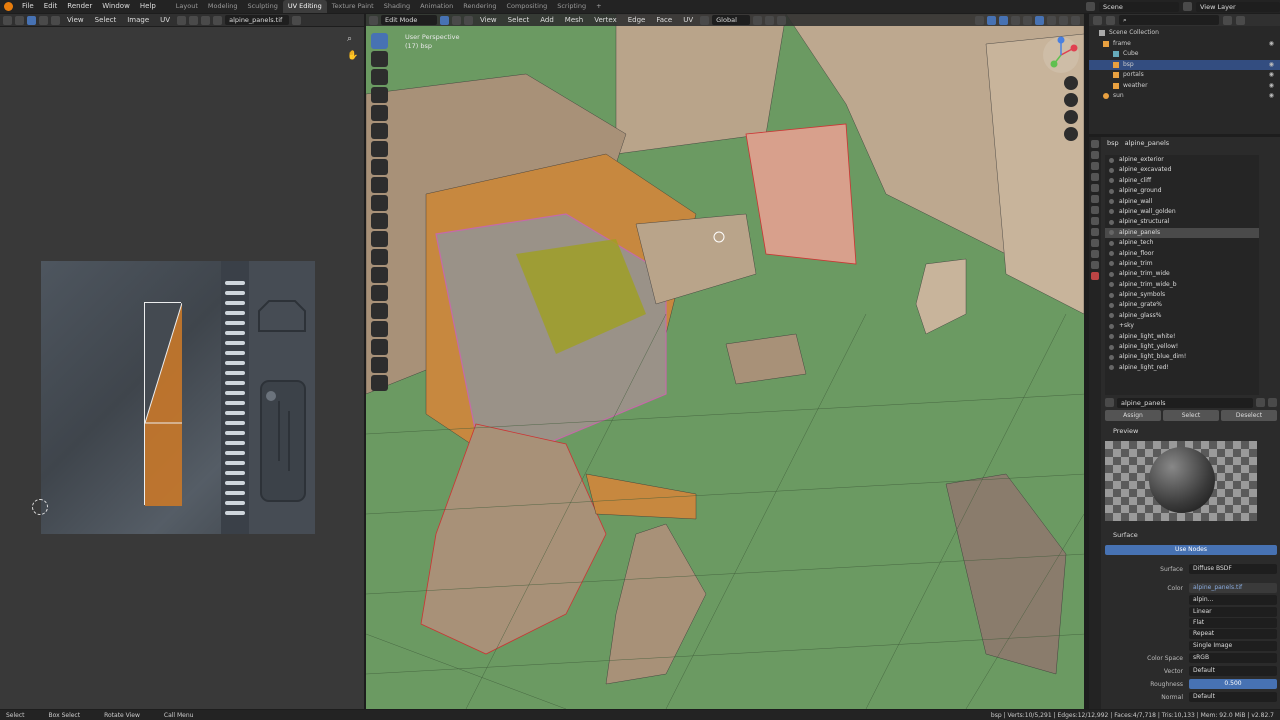 The width and height of the screenshot is (1280, 720). What do you see at coordinates (1191, 535) in the screenshot?
I see `surface-panel-header: Surface` at bounding box center [1191, 535].